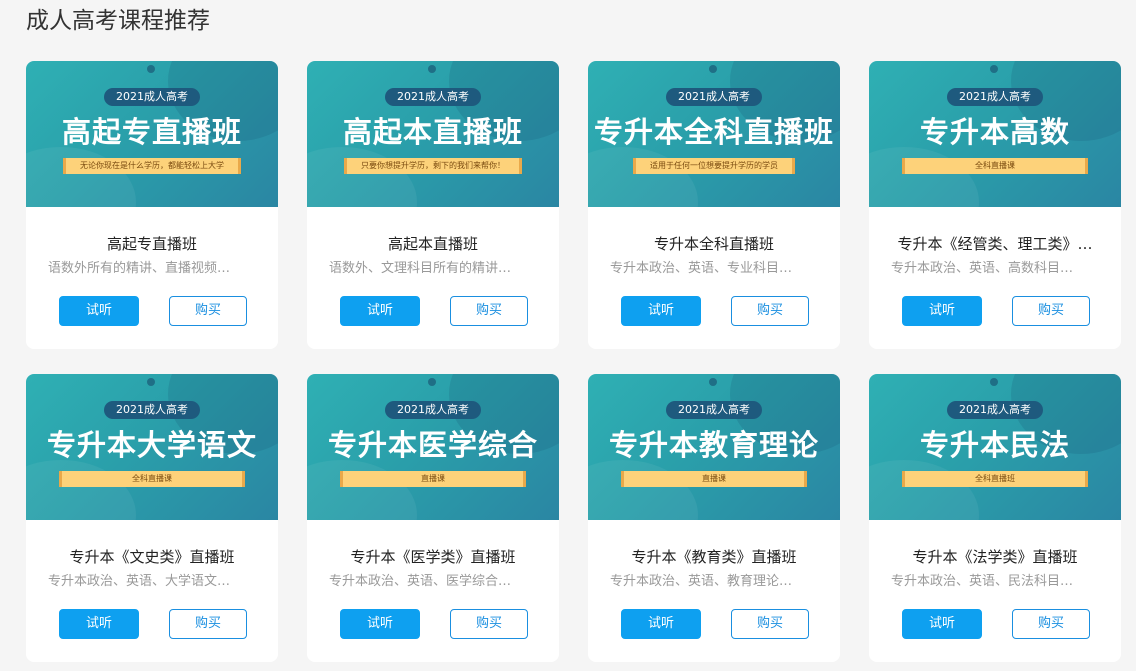 Image resolution: width=1136 pixels, height=671 pixels. I want to click on course-banner: 2021成人高考 专升本高数 全科直播课, so click(995, 134).